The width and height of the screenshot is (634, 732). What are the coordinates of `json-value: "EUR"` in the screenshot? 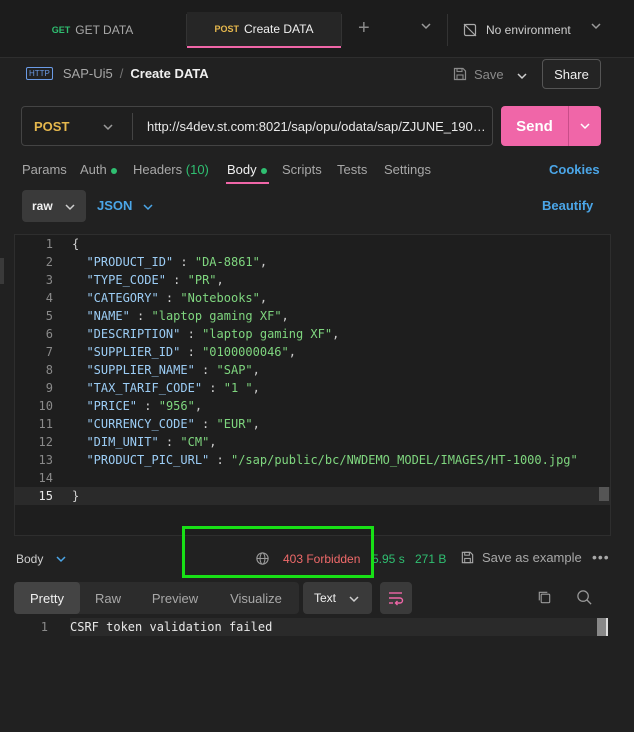 It's located at (234, 424).